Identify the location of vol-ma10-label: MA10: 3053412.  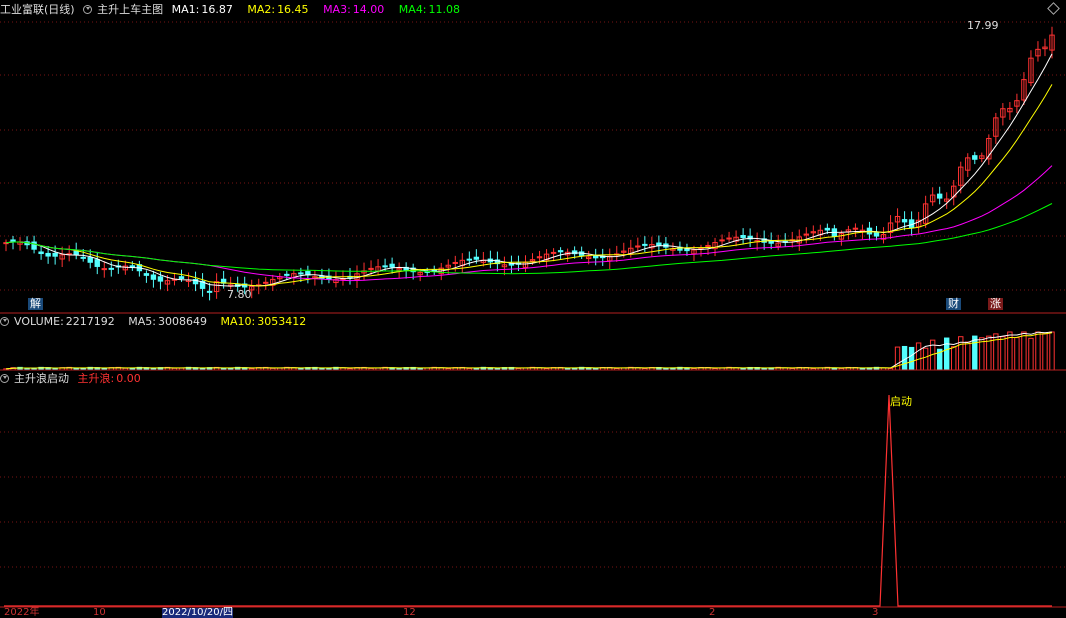
(263, 321).